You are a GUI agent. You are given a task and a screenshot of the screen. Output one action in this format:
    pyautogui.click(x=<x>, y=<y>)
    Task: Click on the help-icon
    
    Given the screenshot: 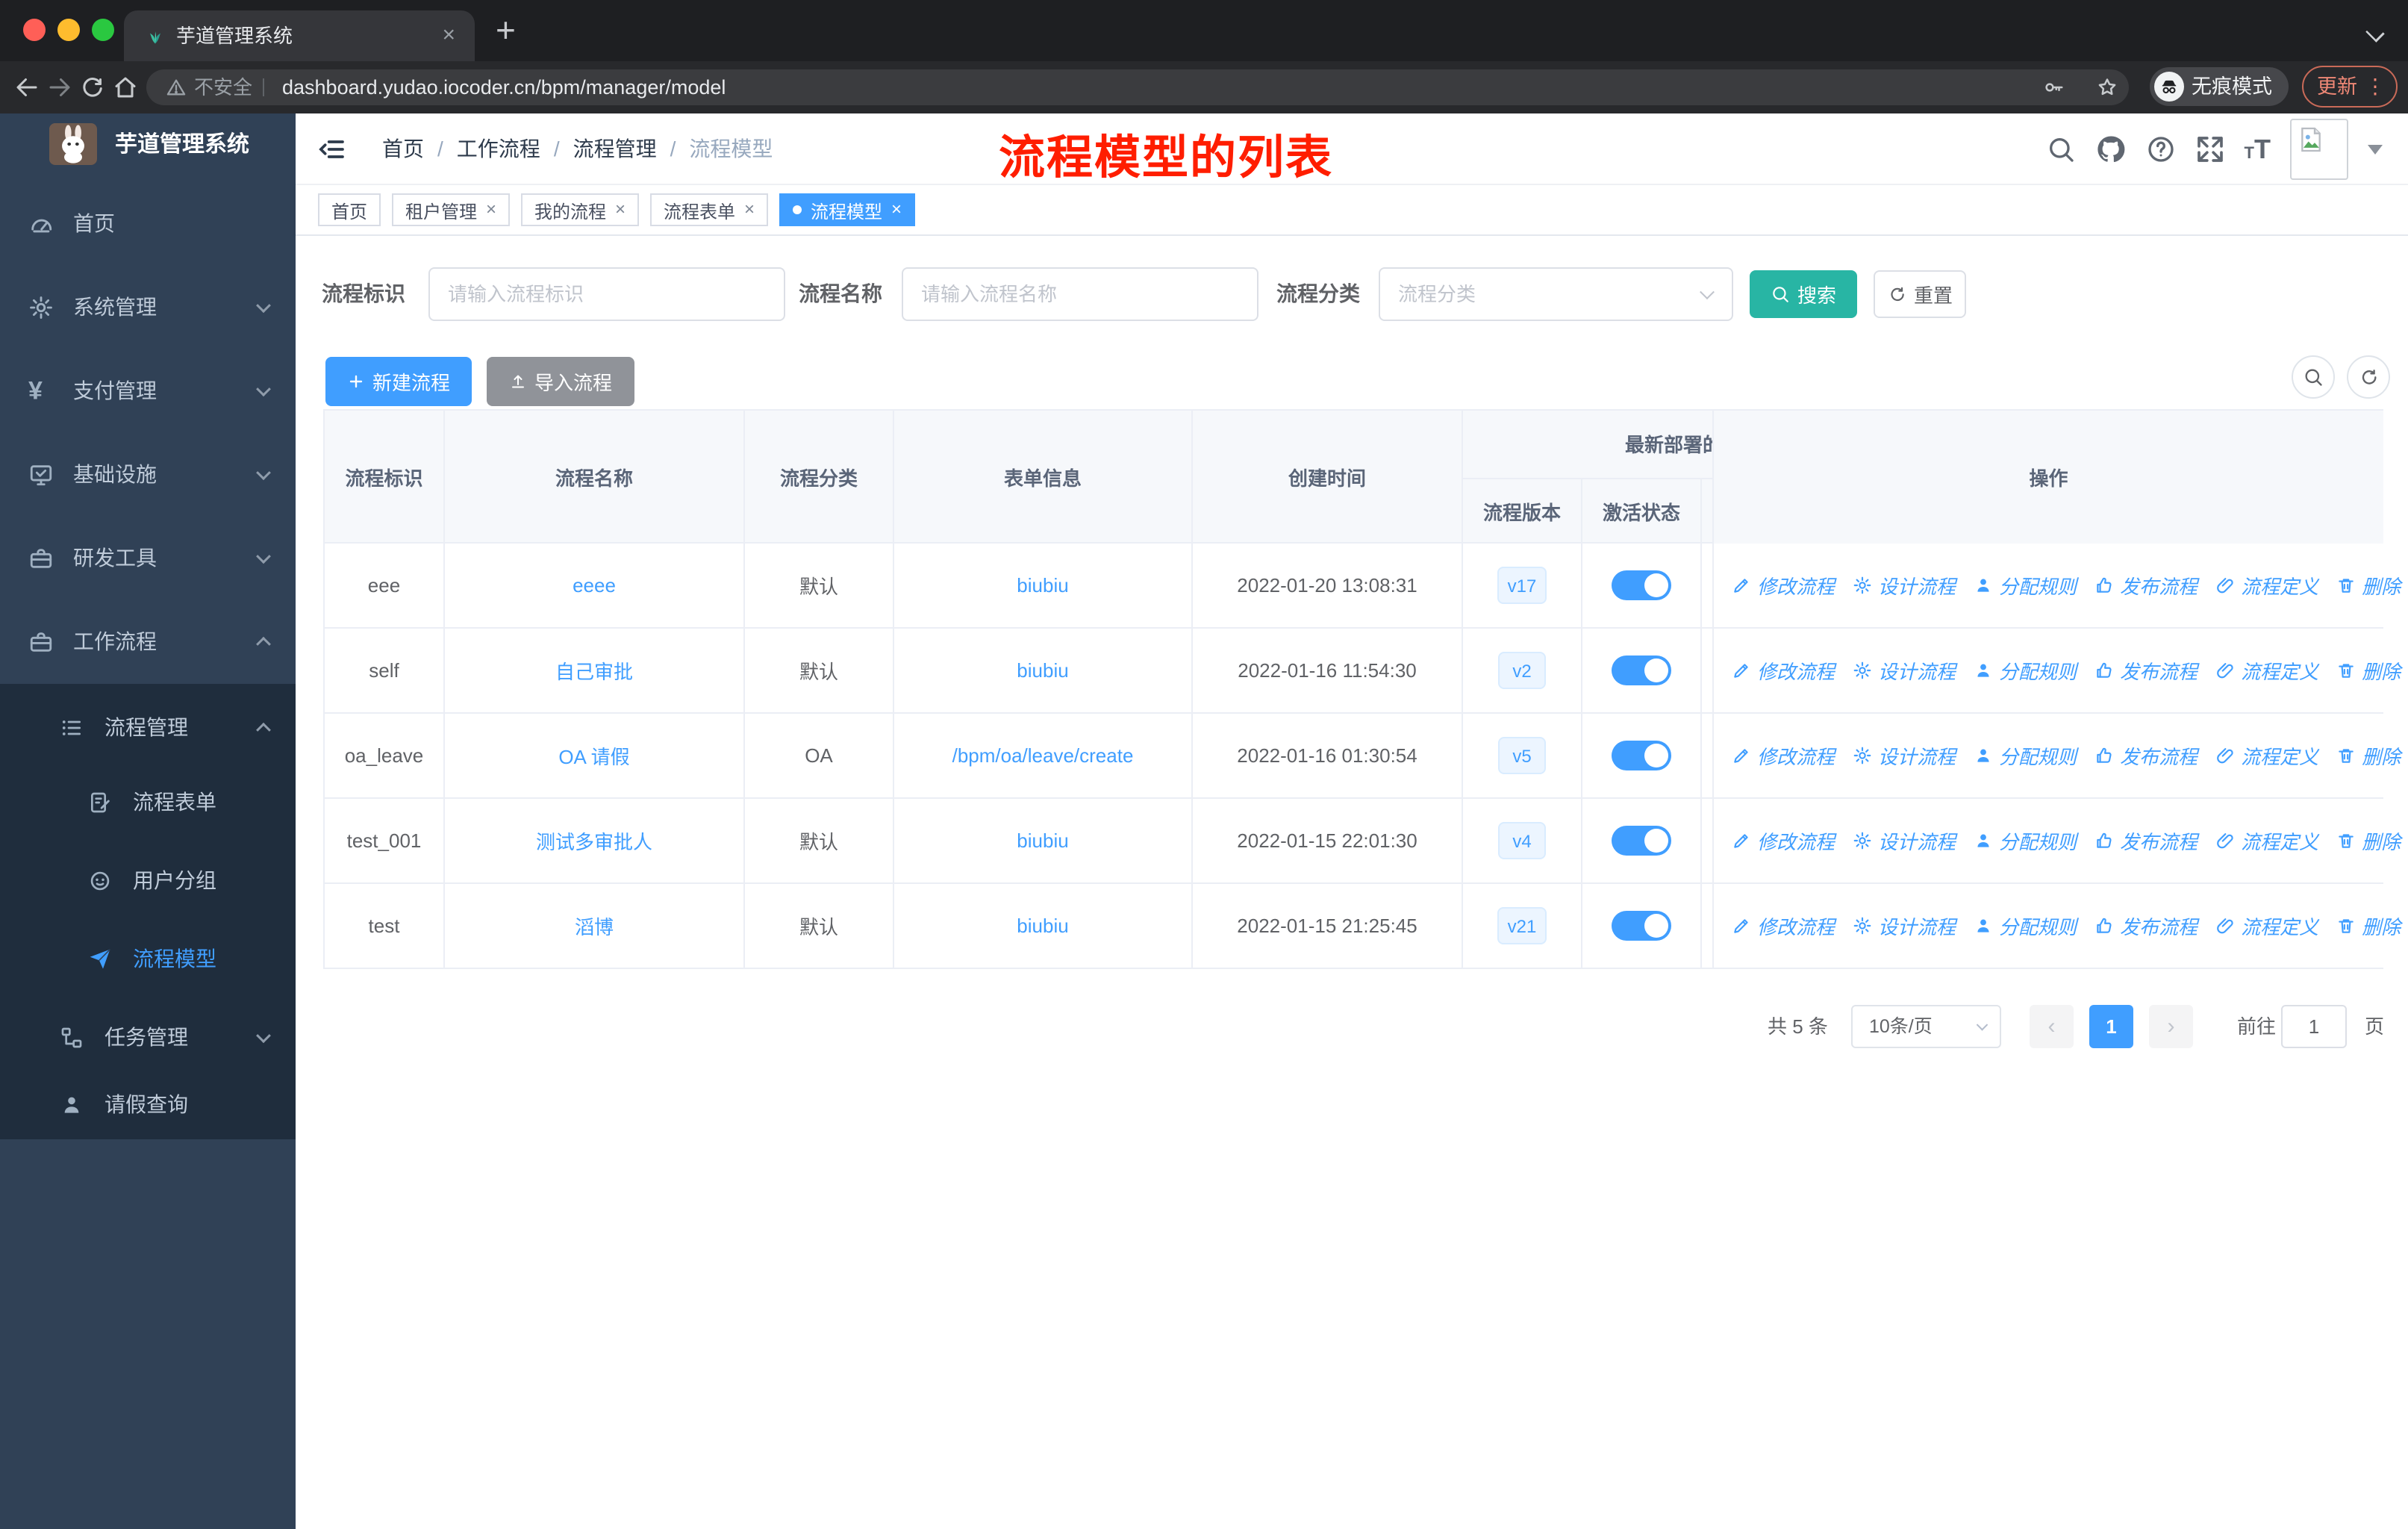 What is the action you would take?
    pyautogui.click(x=2161, y=149)
    